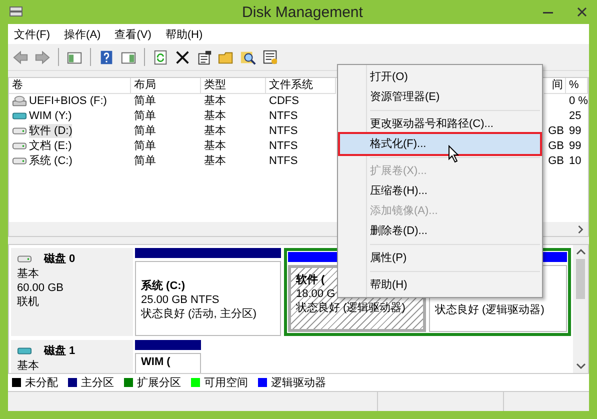  Describe the element at coordinates (50, 145) in the screenshot. I see `table-cell: 文档 (E:)` at that location.